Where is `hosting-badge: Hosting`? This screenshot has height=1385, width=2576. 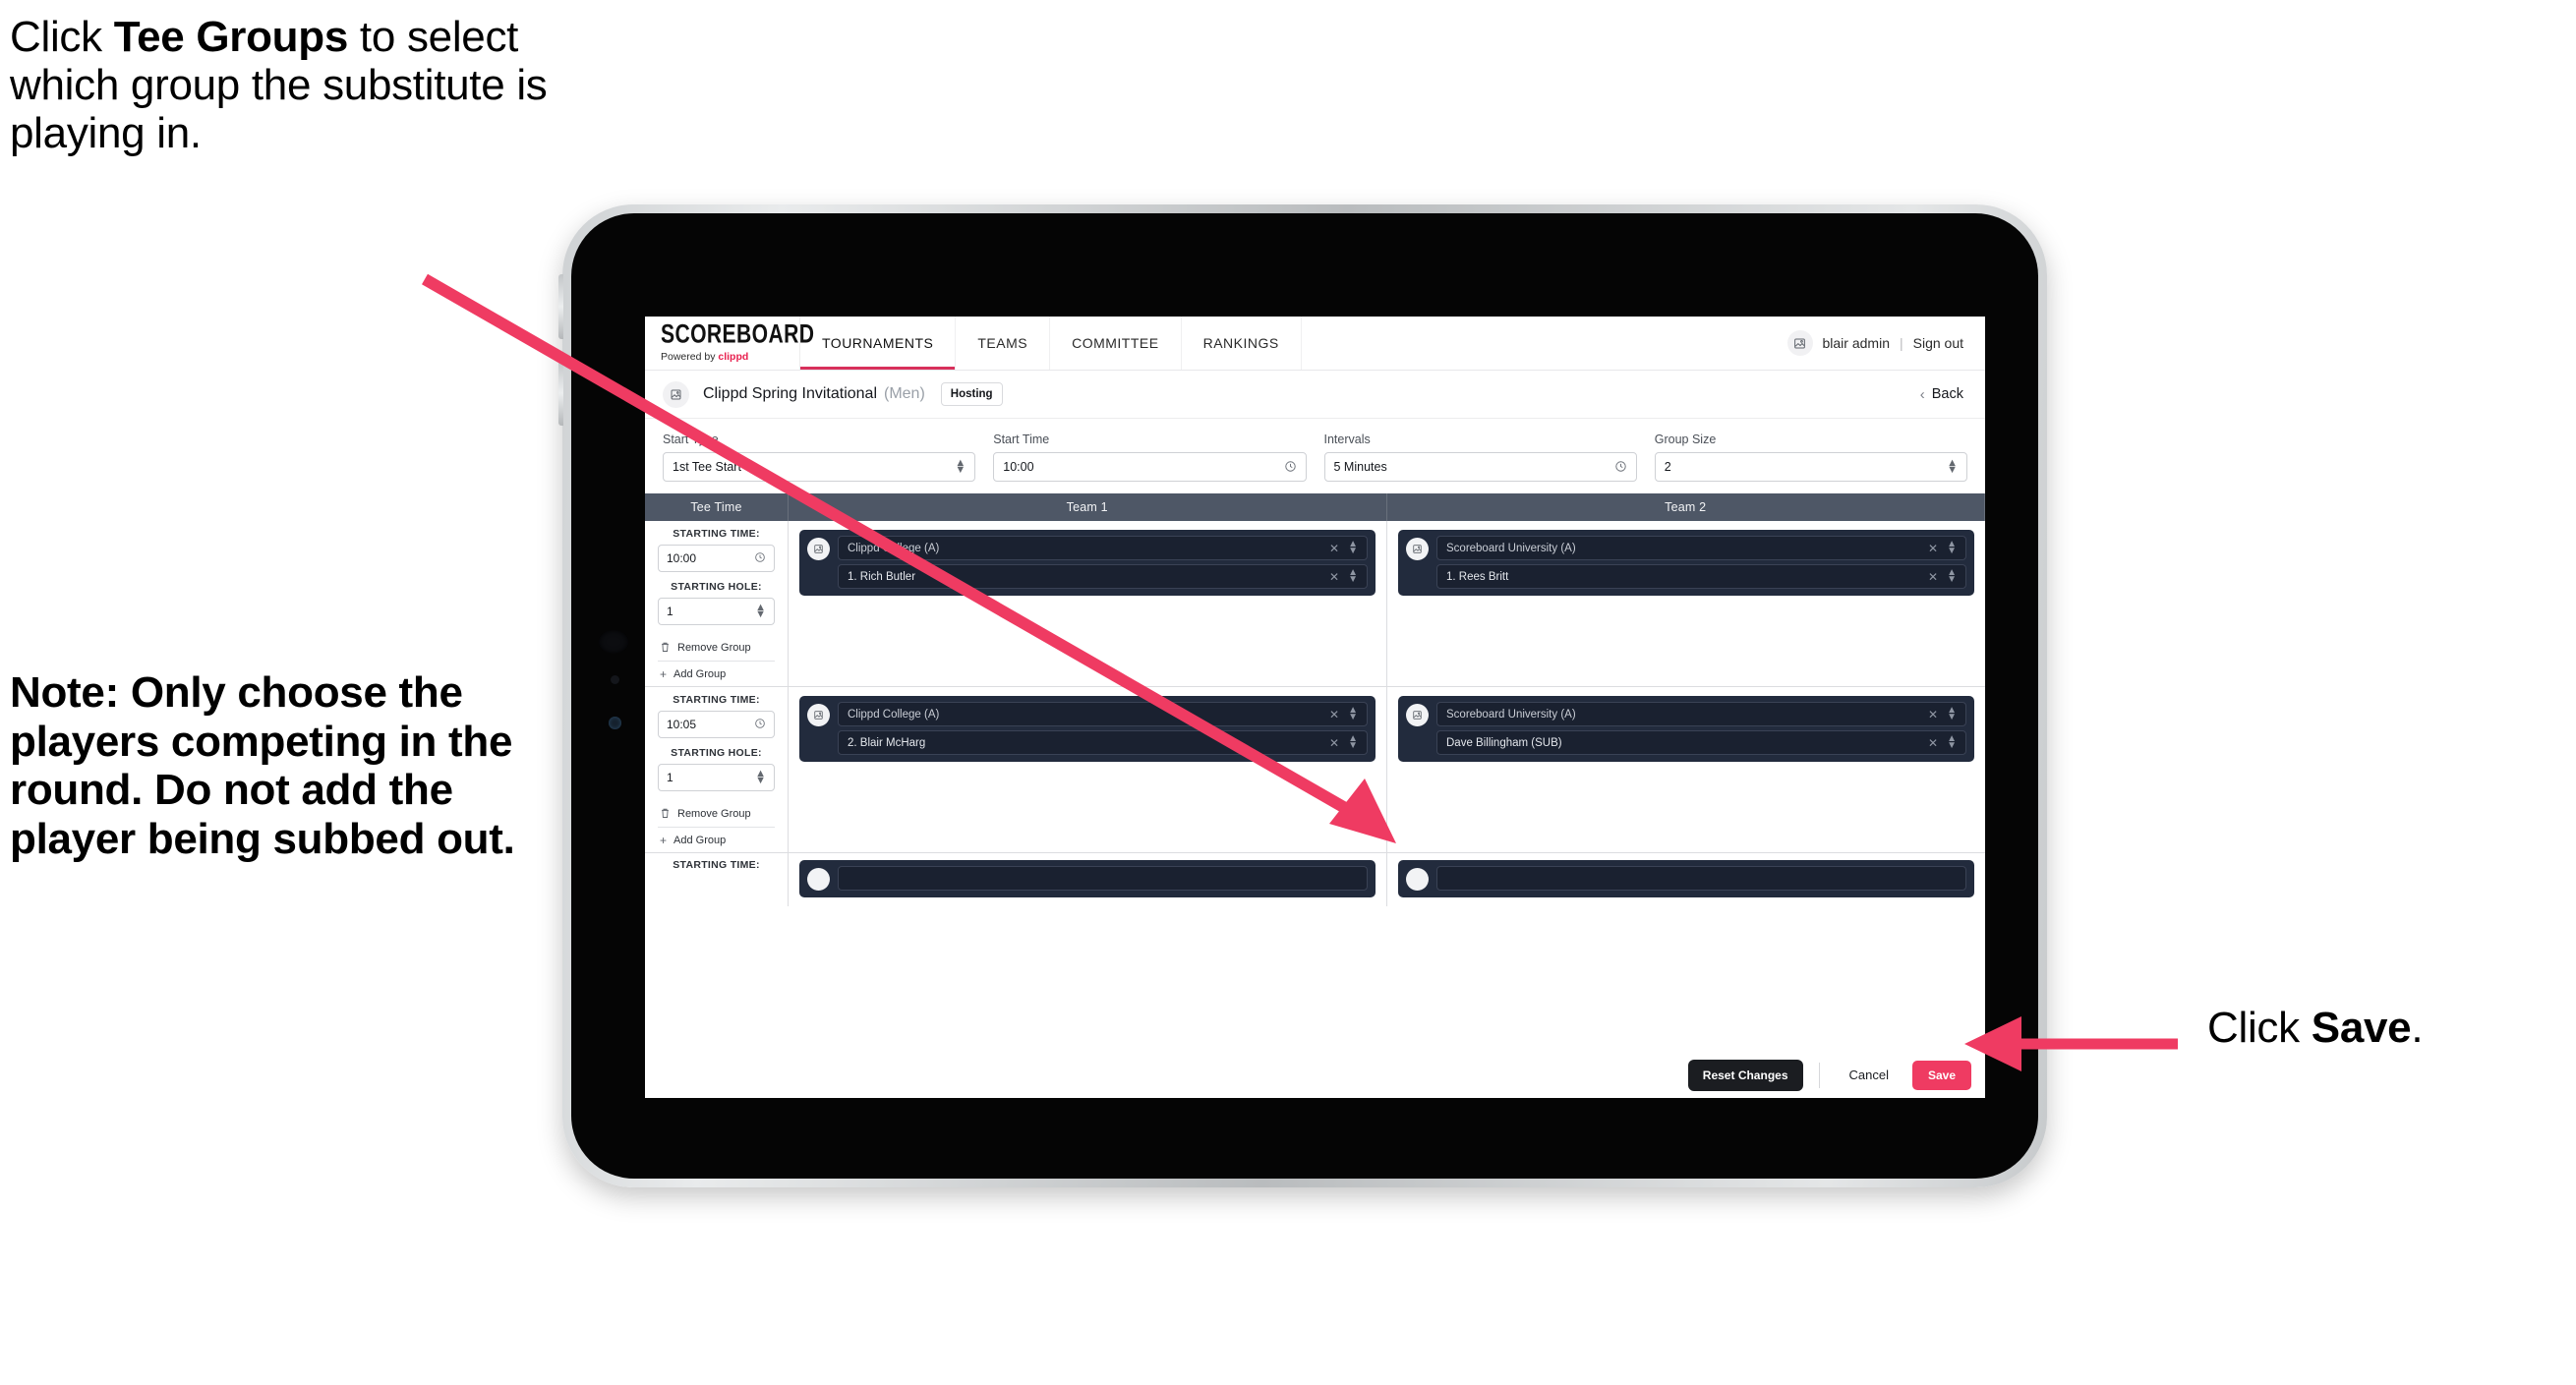 hosting-badge: Hosting is located at coordinates (971, 394).